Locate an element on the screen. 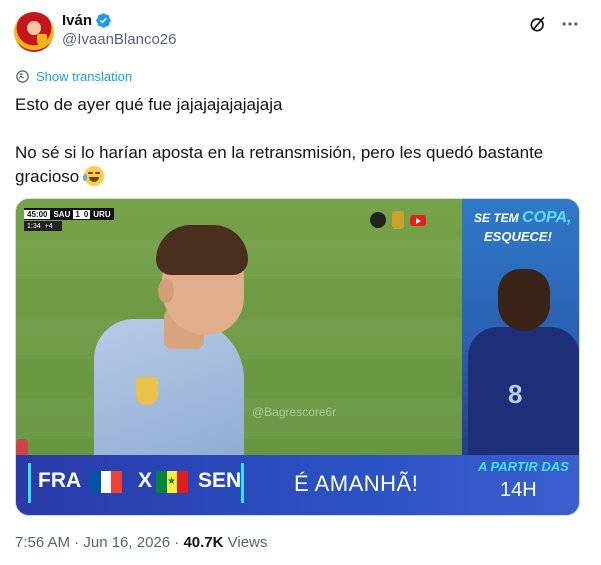 The image size is (601, 565). home-score: 1 is located at coordinates (77, 214).